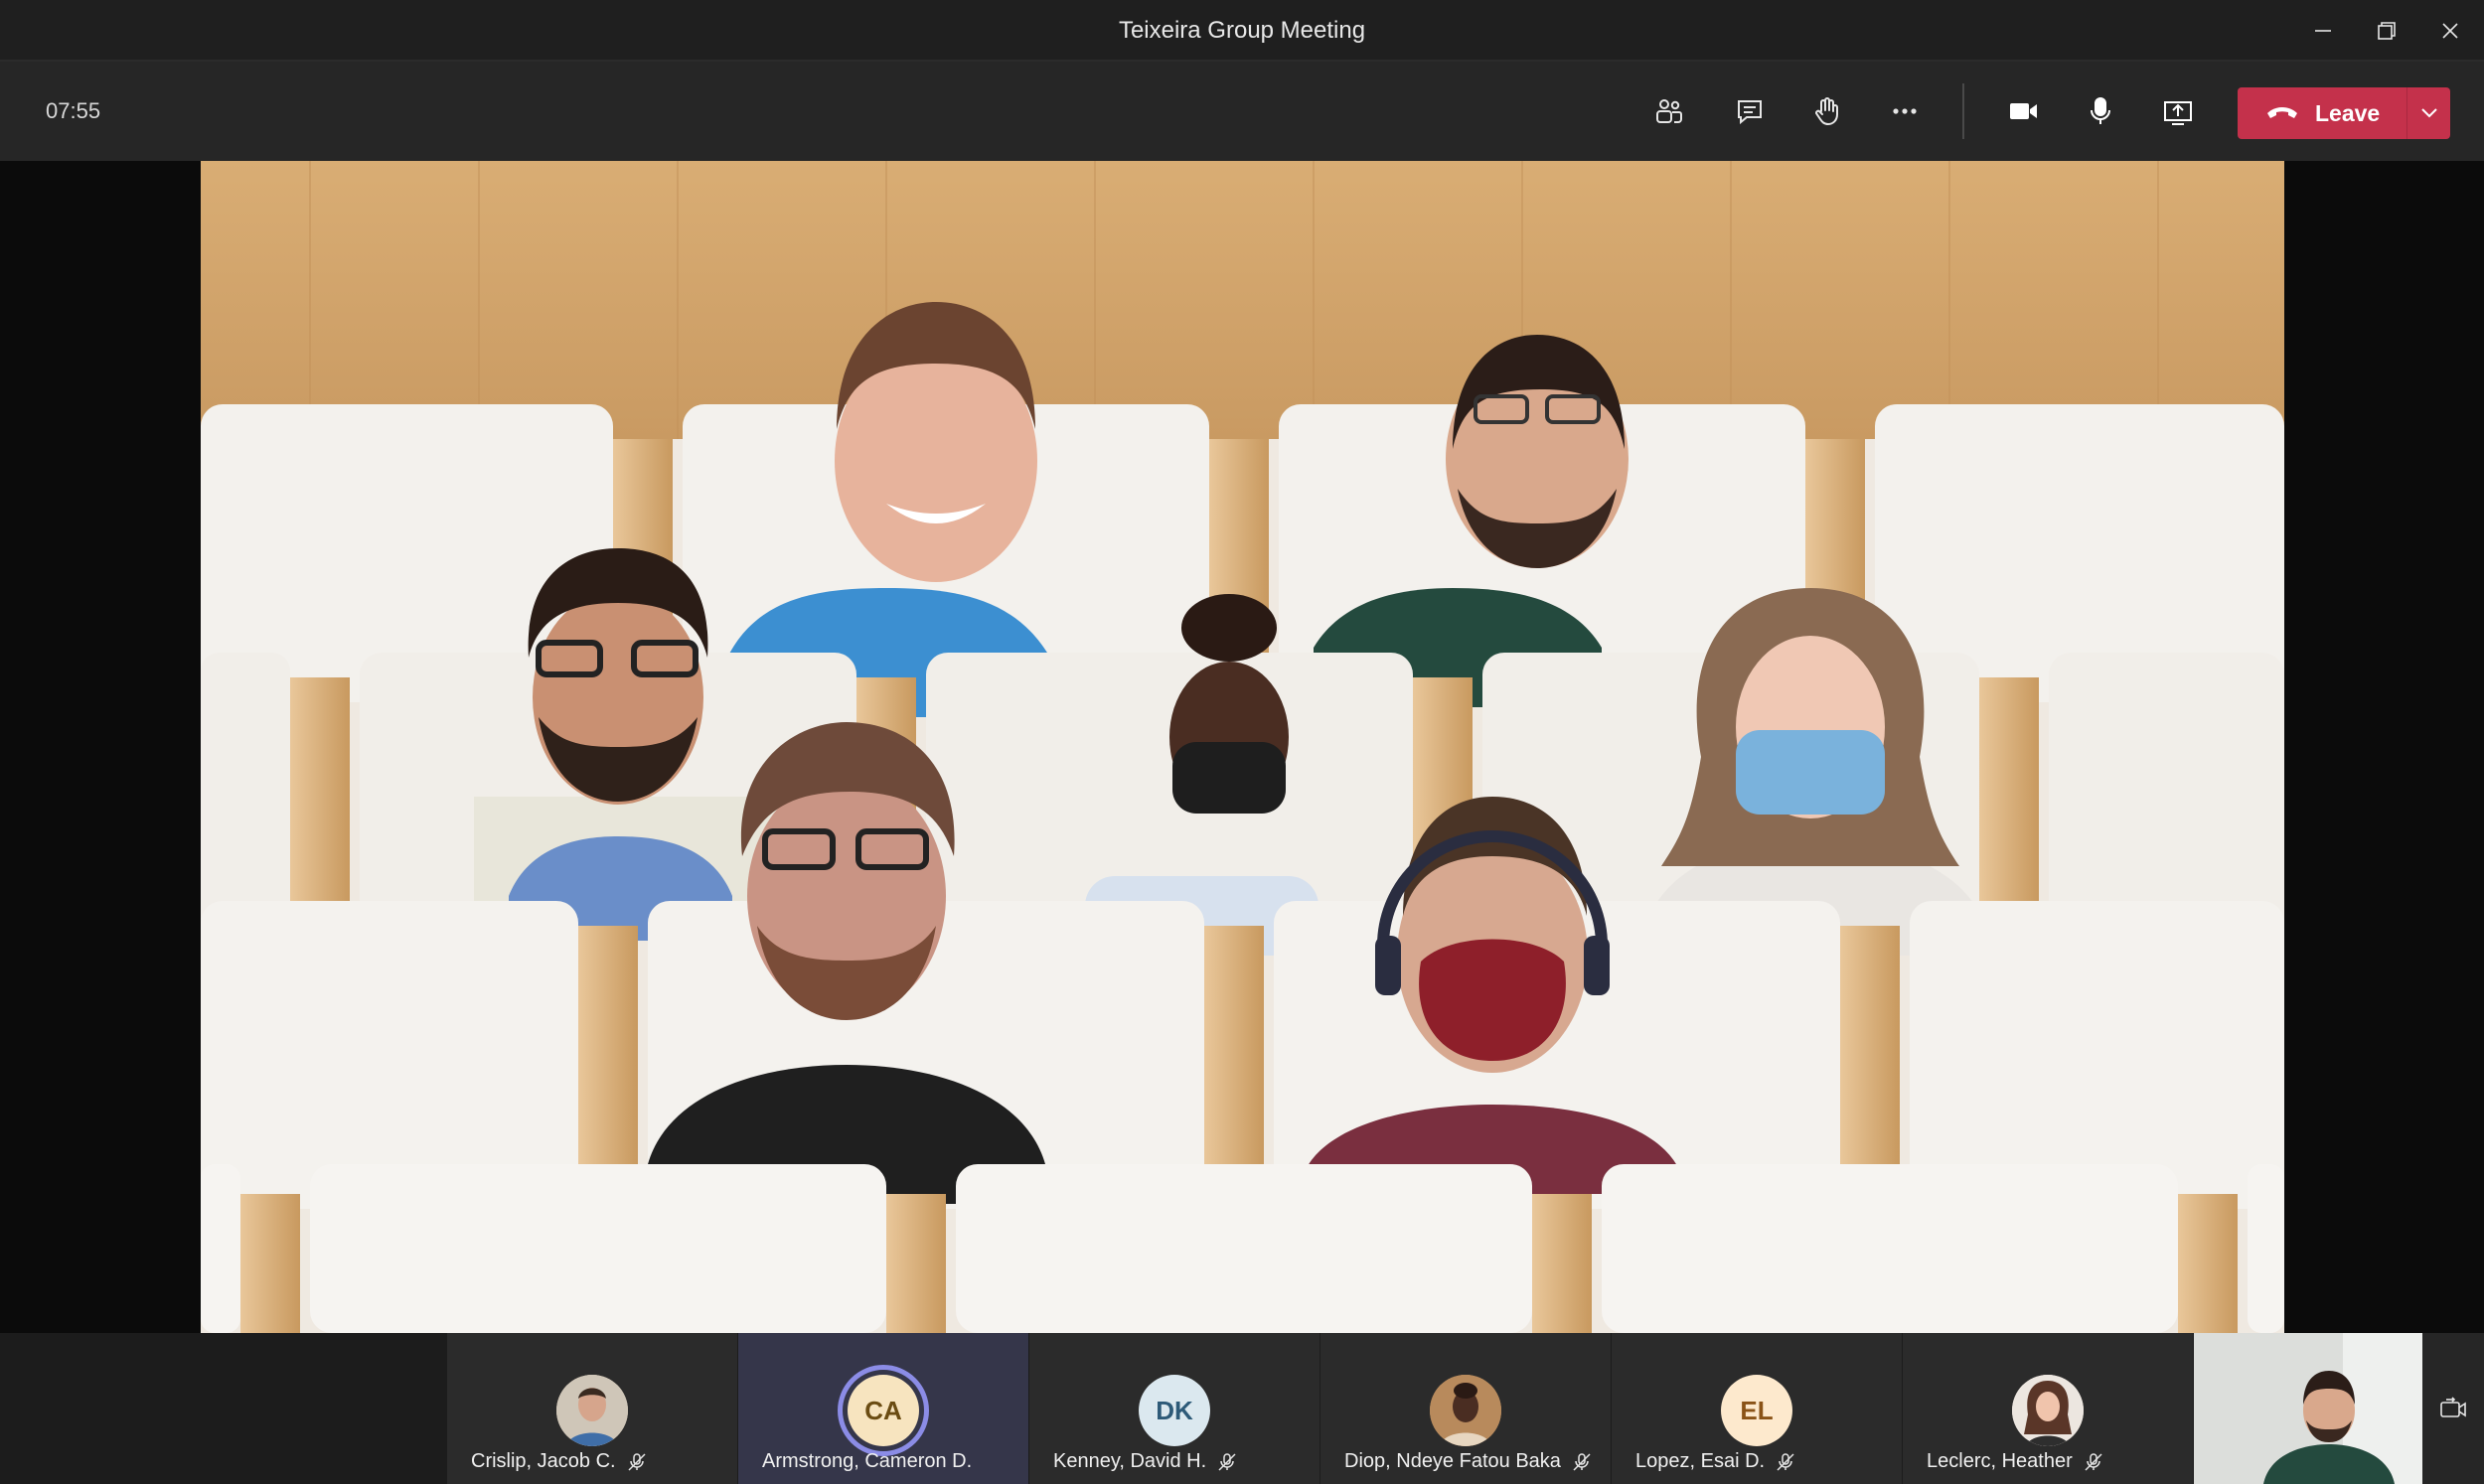  I want to click on avatar: EL, so click(1757, 1410).